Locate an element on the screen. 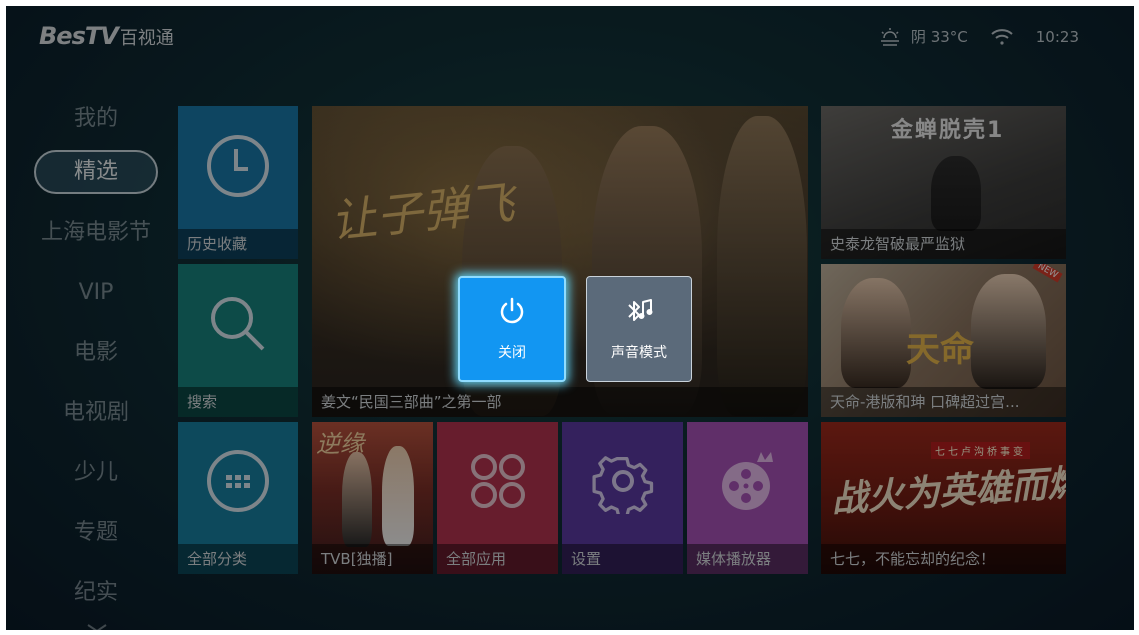 The width and height of the screenshot is (1139, 635). tile-media-player: 媒体播放器 is located at coordinates (747, 498).